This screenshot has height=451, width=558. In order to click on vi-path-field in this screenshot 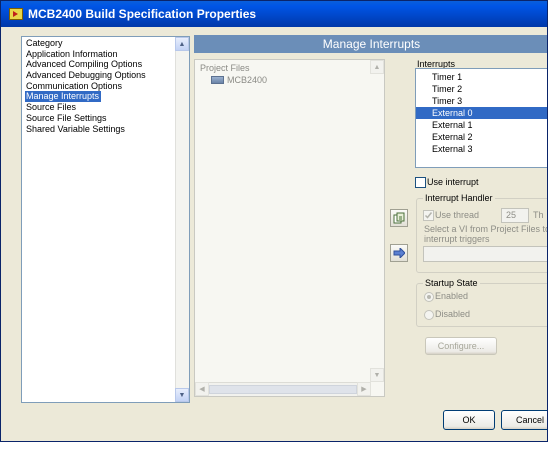, I will do `click(485, 254)`.